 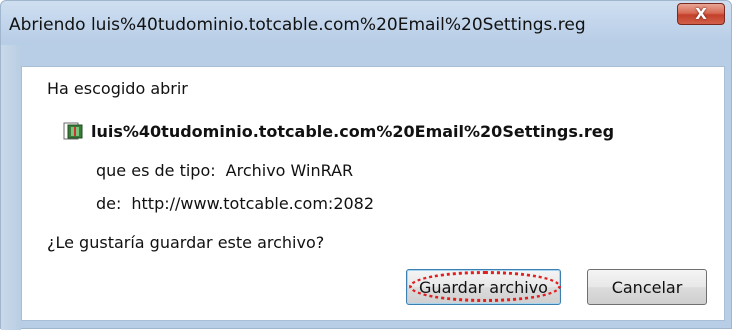 I want to click on file-source-label: de:, so click(x=109, y=203).